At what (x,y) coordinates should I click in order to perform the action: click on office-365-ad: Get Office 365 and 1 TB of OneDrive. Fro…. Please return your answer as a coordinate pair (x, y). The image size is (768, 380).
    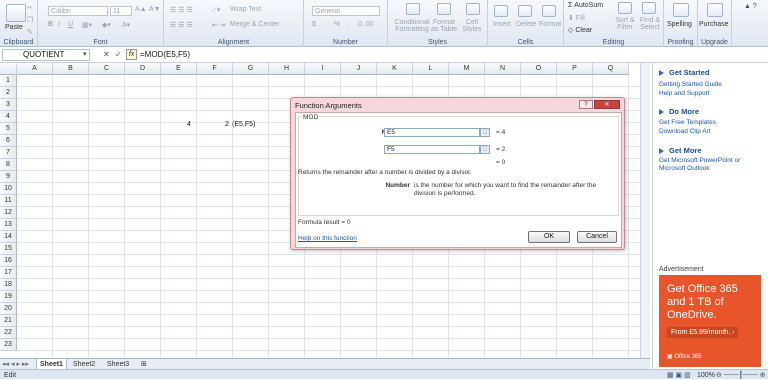
    Looking at the image, I should click on (710, 321).